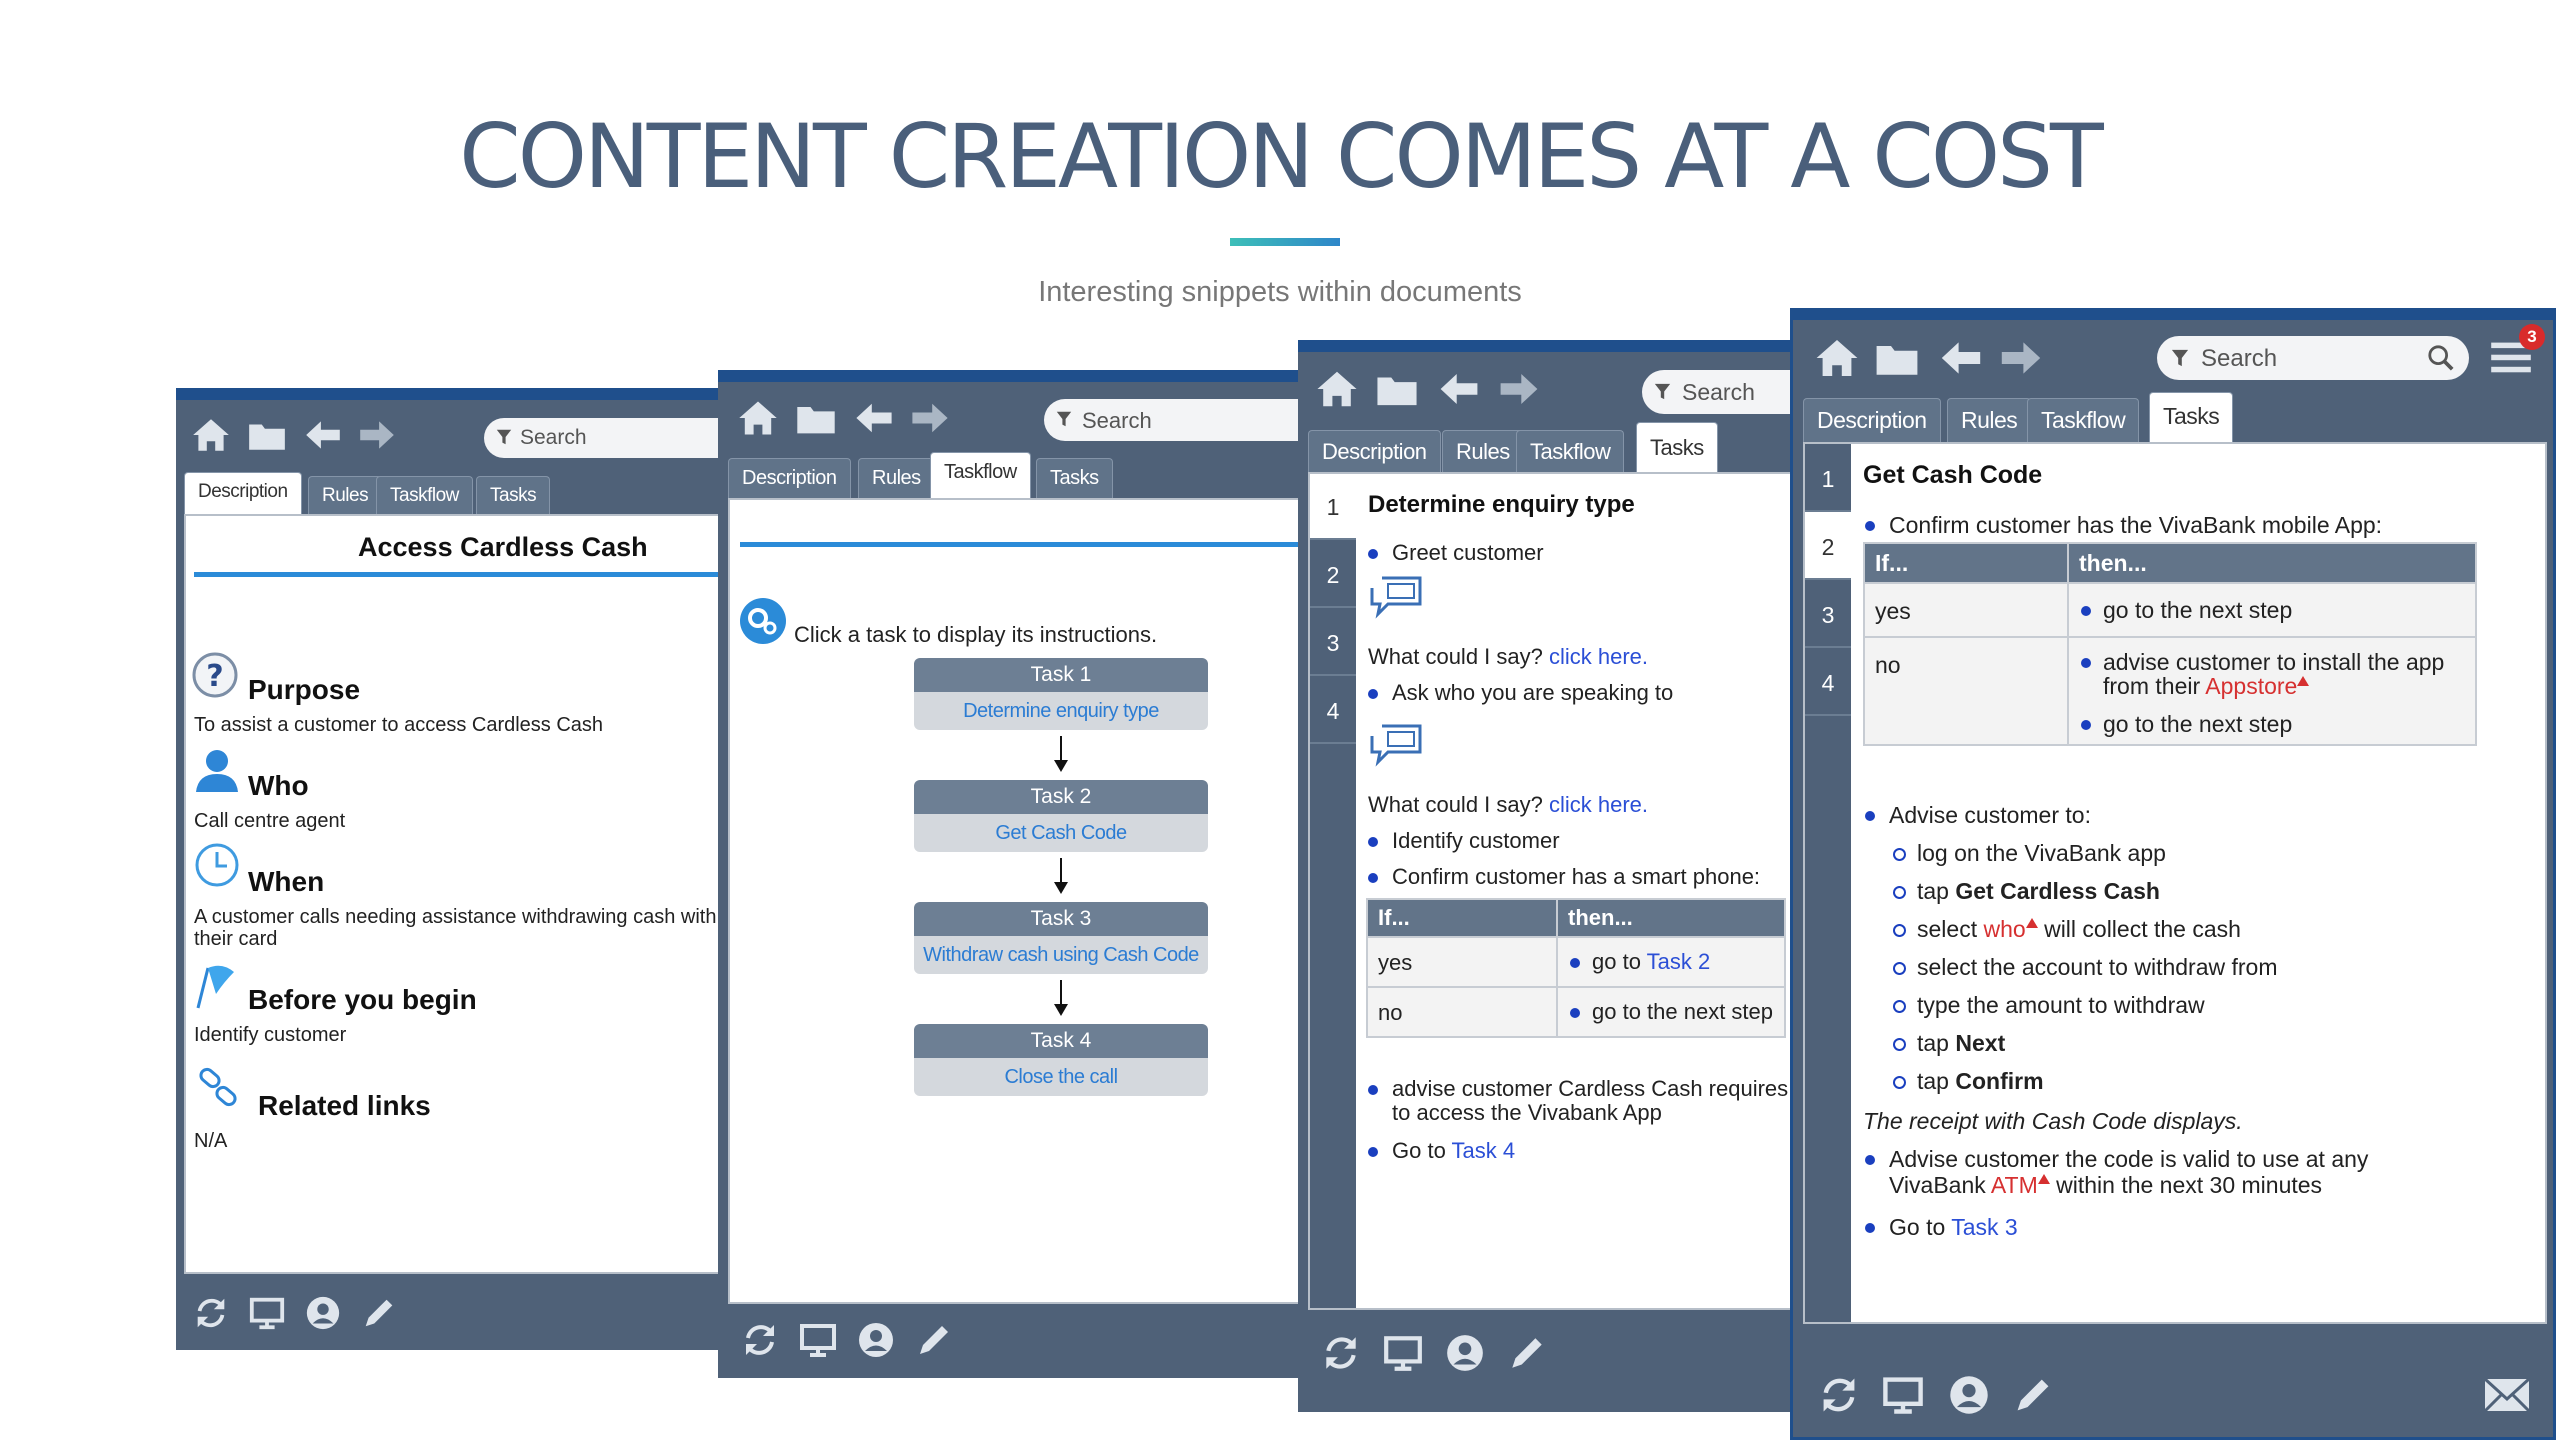 The image size is (2560, 1440). I want to click on table-row: yes go to the next step, so click(2170, 610).